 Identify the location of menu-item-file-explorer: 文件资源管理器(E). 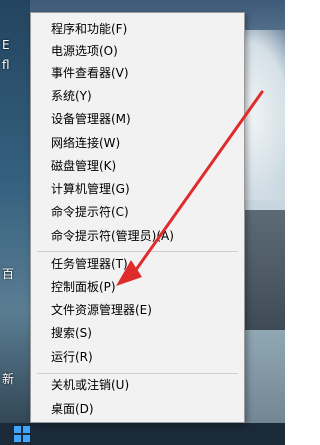
(101, 310).